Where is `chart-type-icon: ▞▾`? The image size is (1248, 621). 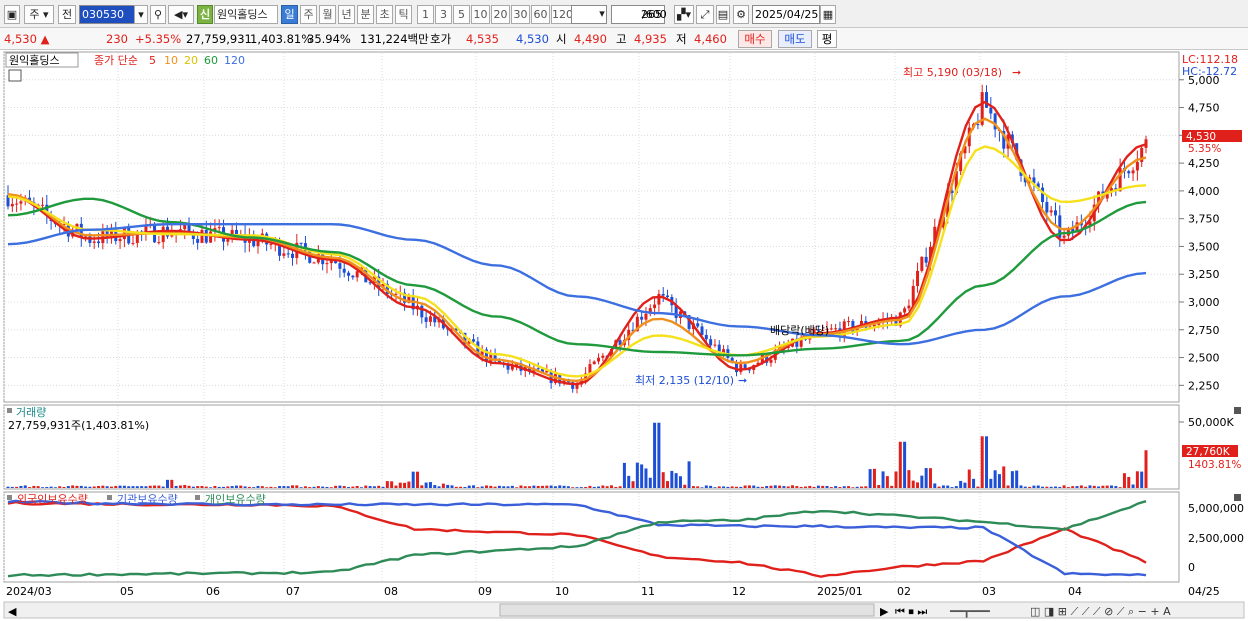 chart-type-icon: ▞▾ is located at coordinates (684, 14).